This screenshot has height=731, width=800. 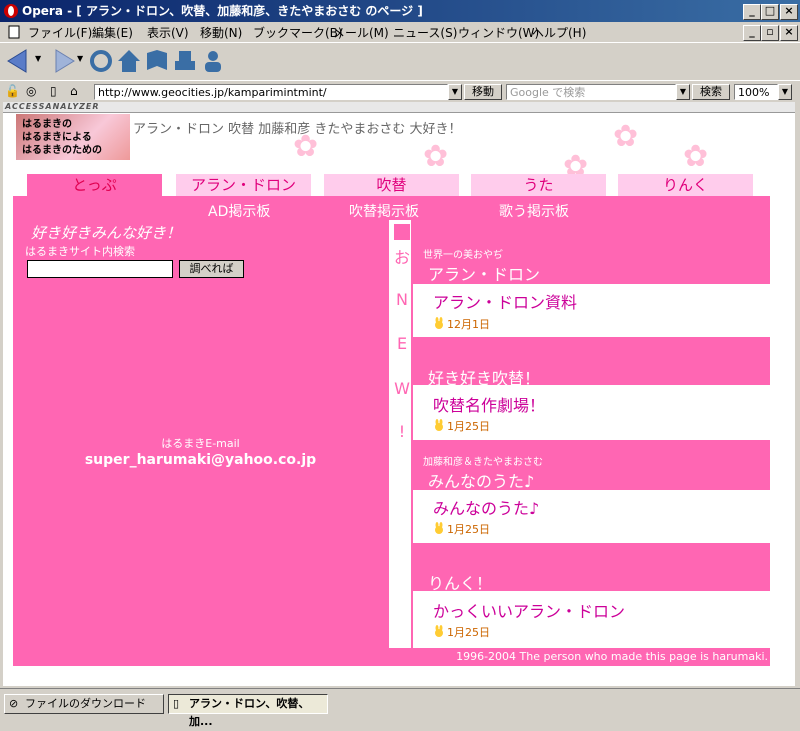 I want to click on new-char: W, so click(x=402, y=388).